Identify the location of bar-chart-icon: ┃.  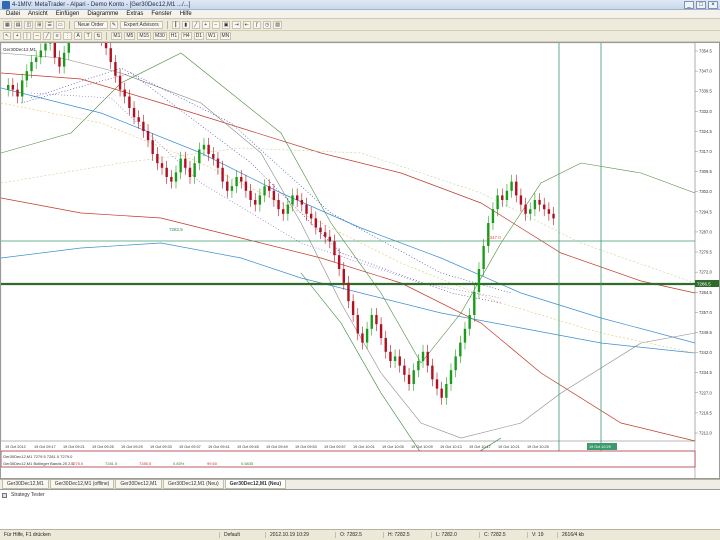
(175, 25).